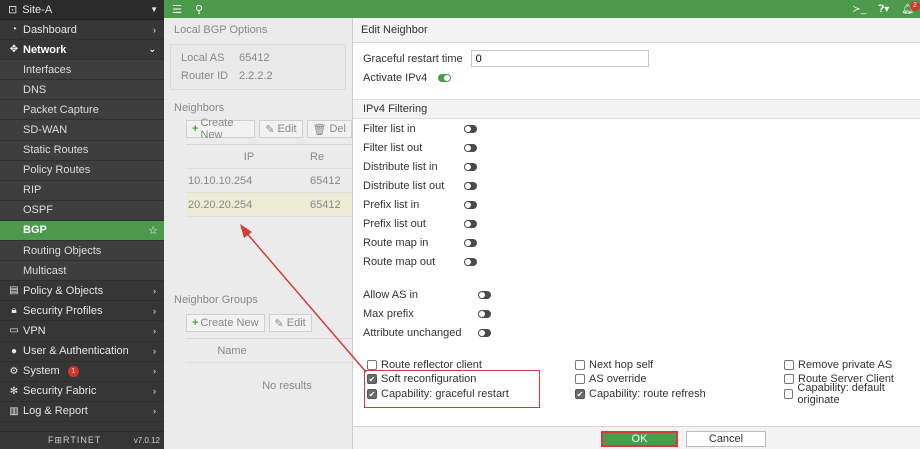  What do you see at coordinates (420, 167) in the screenshot?
I see `distribute-list-in-row: Distribute list in` at bounding box center [420, 167].